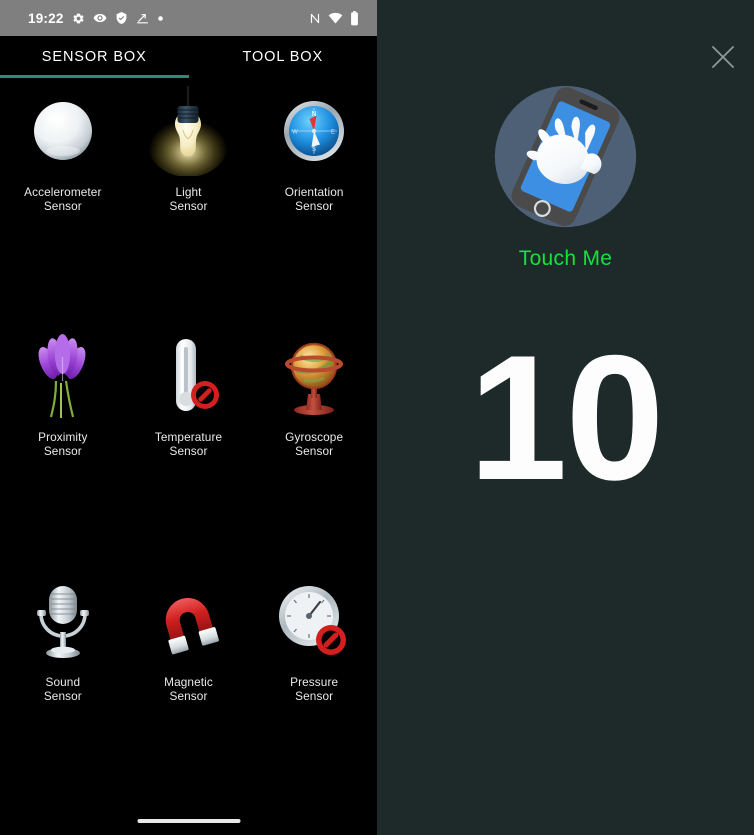 The height and width of the screenshot is (835, 754). Describe the element at coordinates (314, 150) in the screenshot. I see `svg-text: S` at that location.